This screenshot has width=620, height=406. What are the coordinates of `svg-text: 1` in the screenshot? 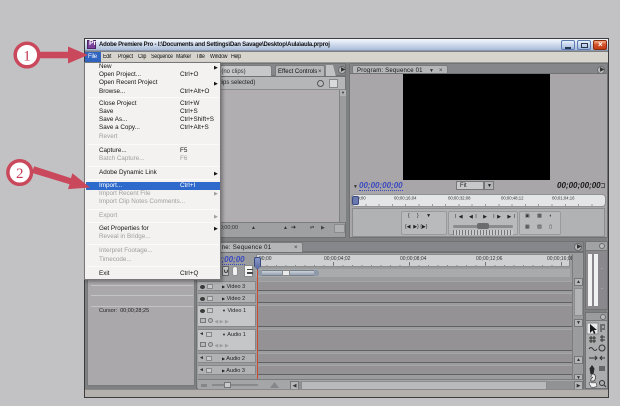 It's located at (27, 57).